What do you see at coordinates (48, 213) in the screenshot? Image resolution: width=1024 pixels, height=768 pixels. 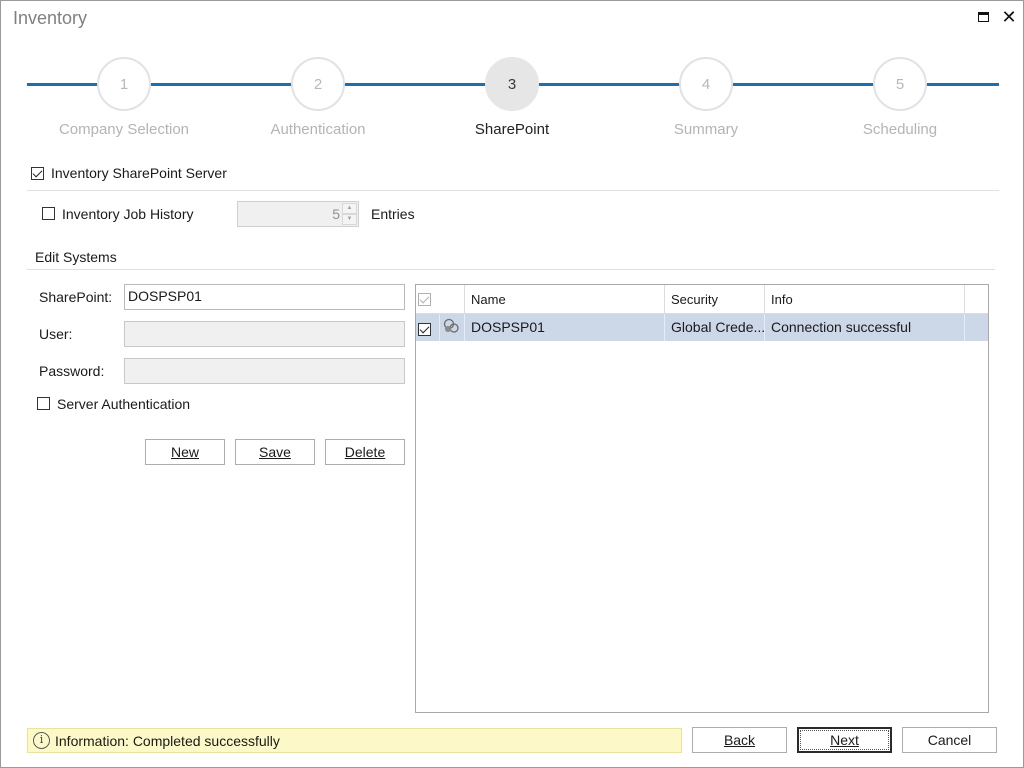 I see `job-history-checkbox` at bounding box center [48, 213].